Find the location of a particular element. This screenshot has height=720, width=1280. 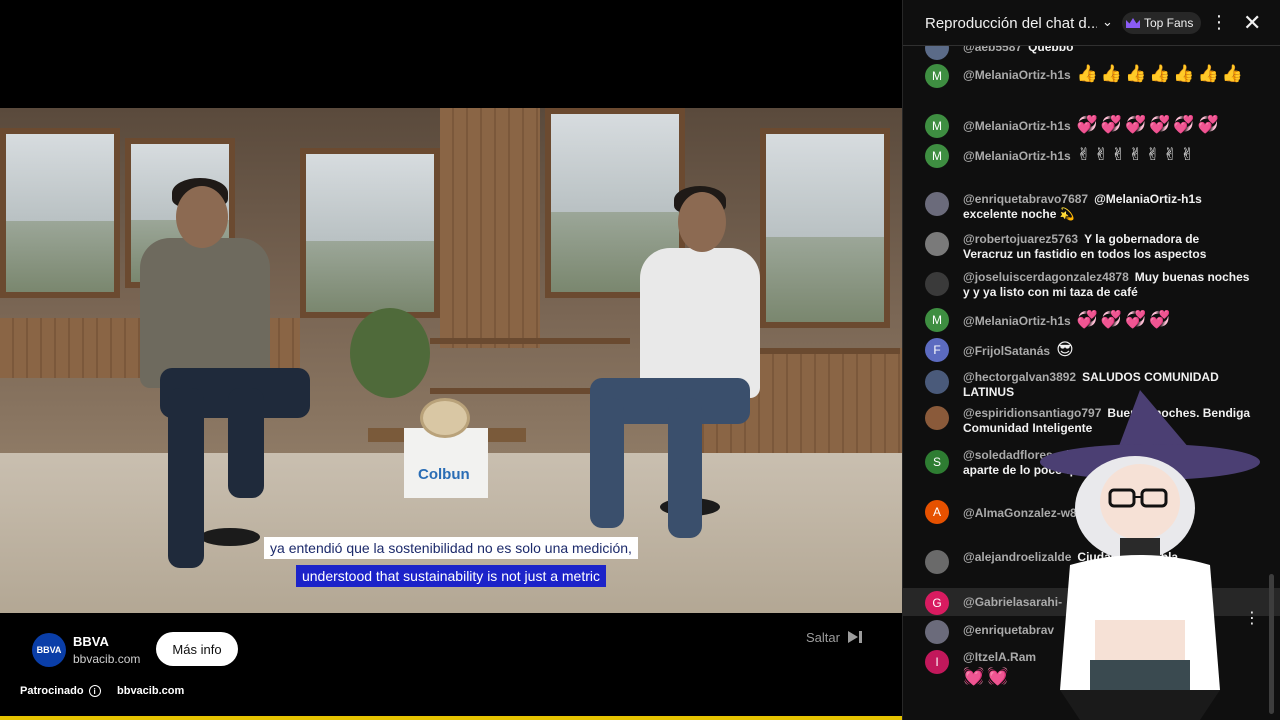

table-logo is located at coordinates (445, 418).